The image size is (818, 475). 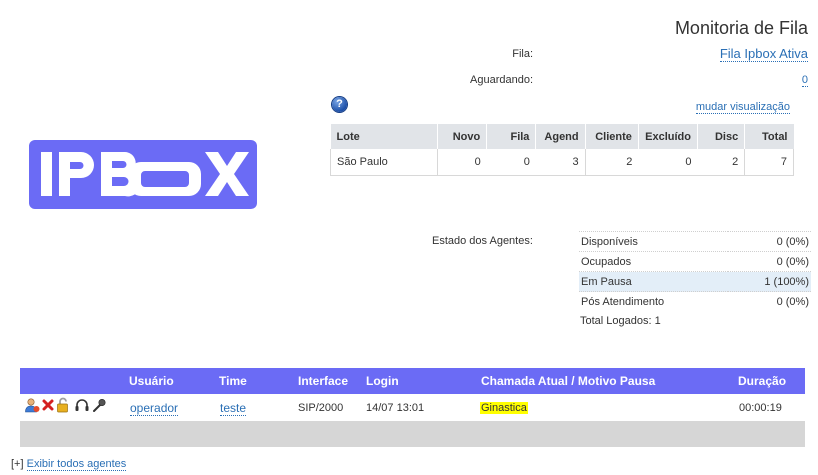 What do you see at coordinates (611, 162) in the screenshot?
I see `lote-cliente: 2` at bounding box center [611, 162].